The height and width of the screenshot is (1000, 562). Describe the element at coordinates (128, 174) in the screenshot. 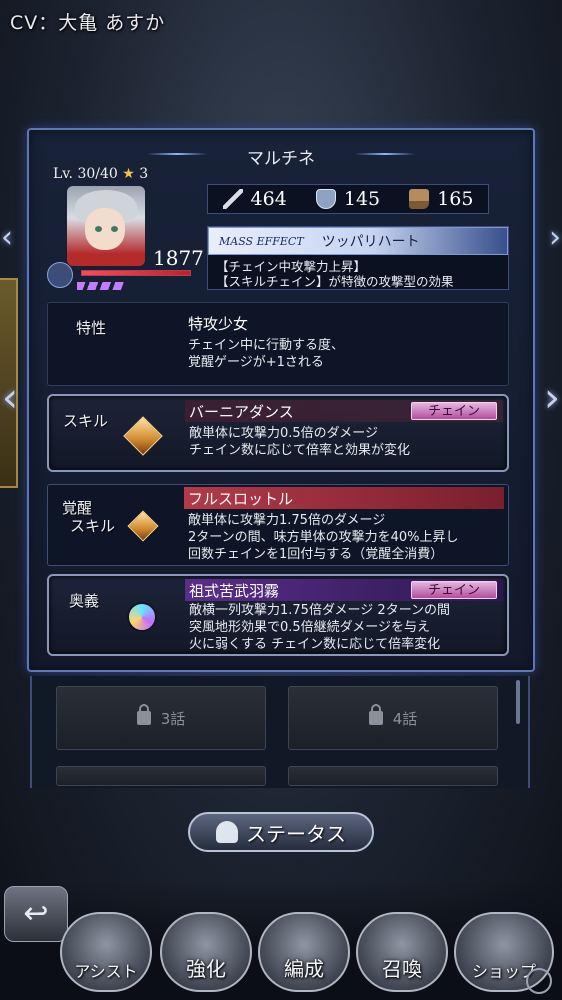

I see `star-icon: ★` at that location.